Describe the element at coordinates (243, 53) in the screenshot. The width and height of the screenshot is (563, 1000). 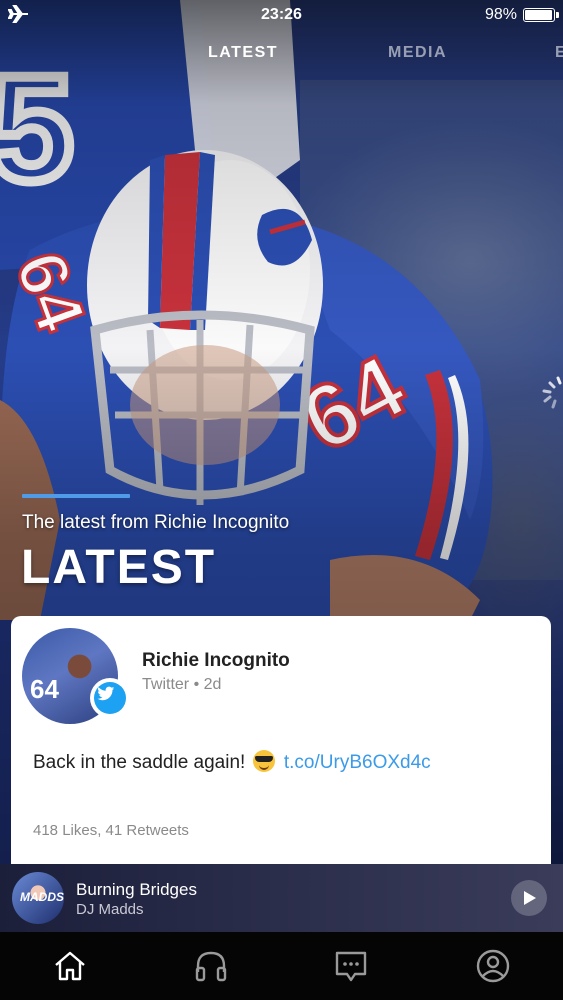
I see `tab-latest: LATEST` at that location.